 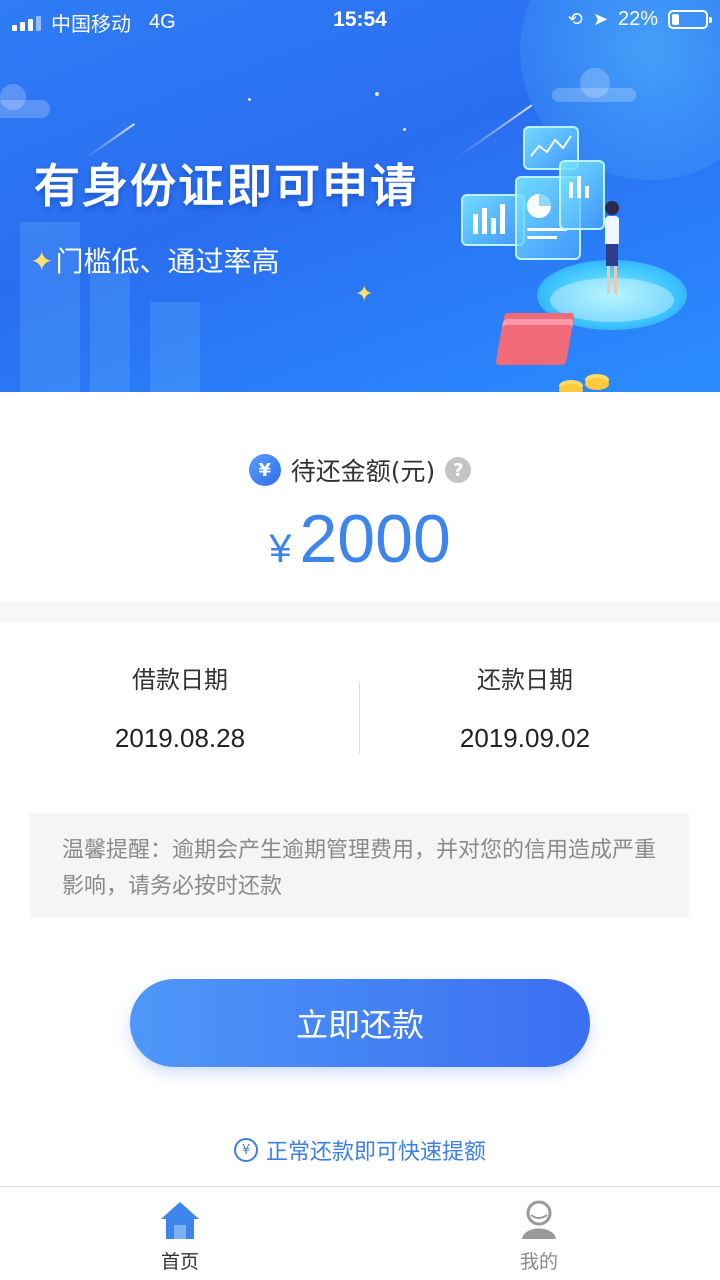 What do you see at coordinates (180, 738) in the screenshot?
I see `loan-date-value: 2019.08.28` at bounding box center [180, 738].